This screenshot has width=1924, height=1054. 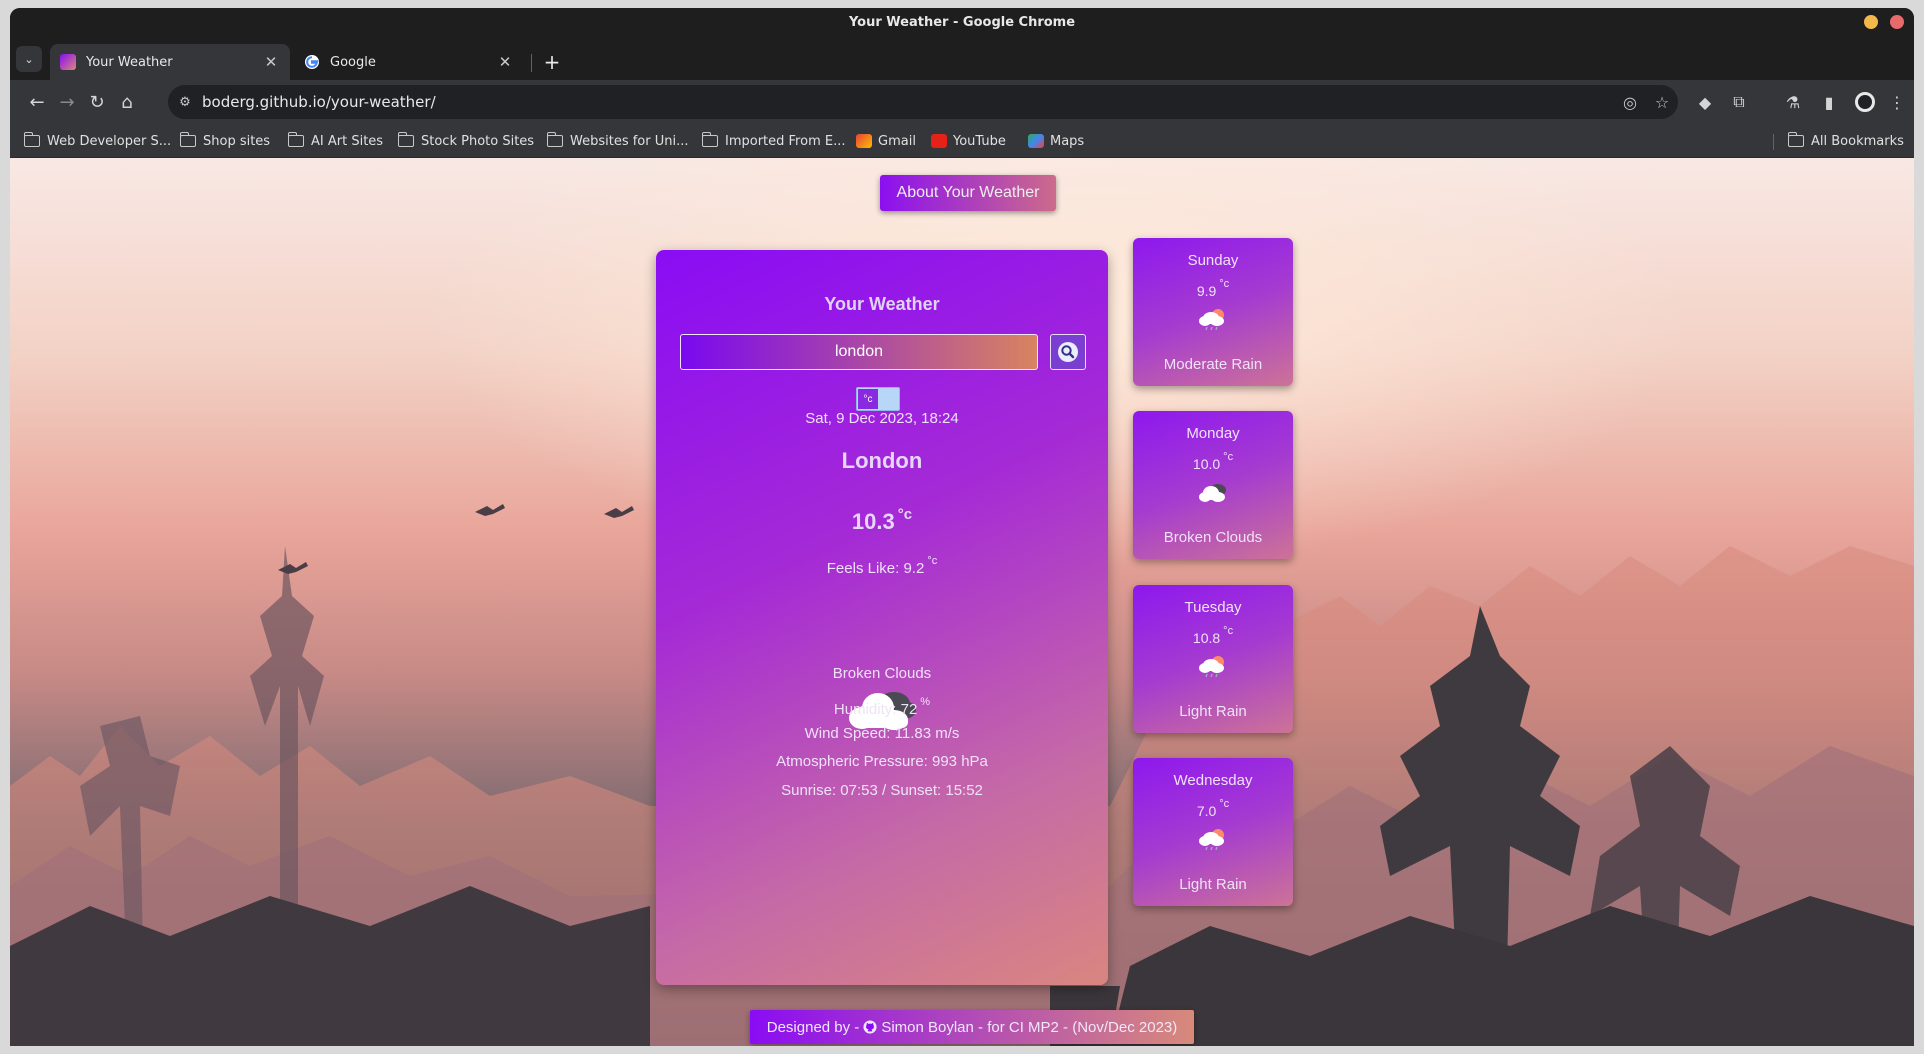 What do you see at coordinates (897, 141) in the screenshot?
I see `bookmark-label: Gmail` at bounding box center [897, 141].